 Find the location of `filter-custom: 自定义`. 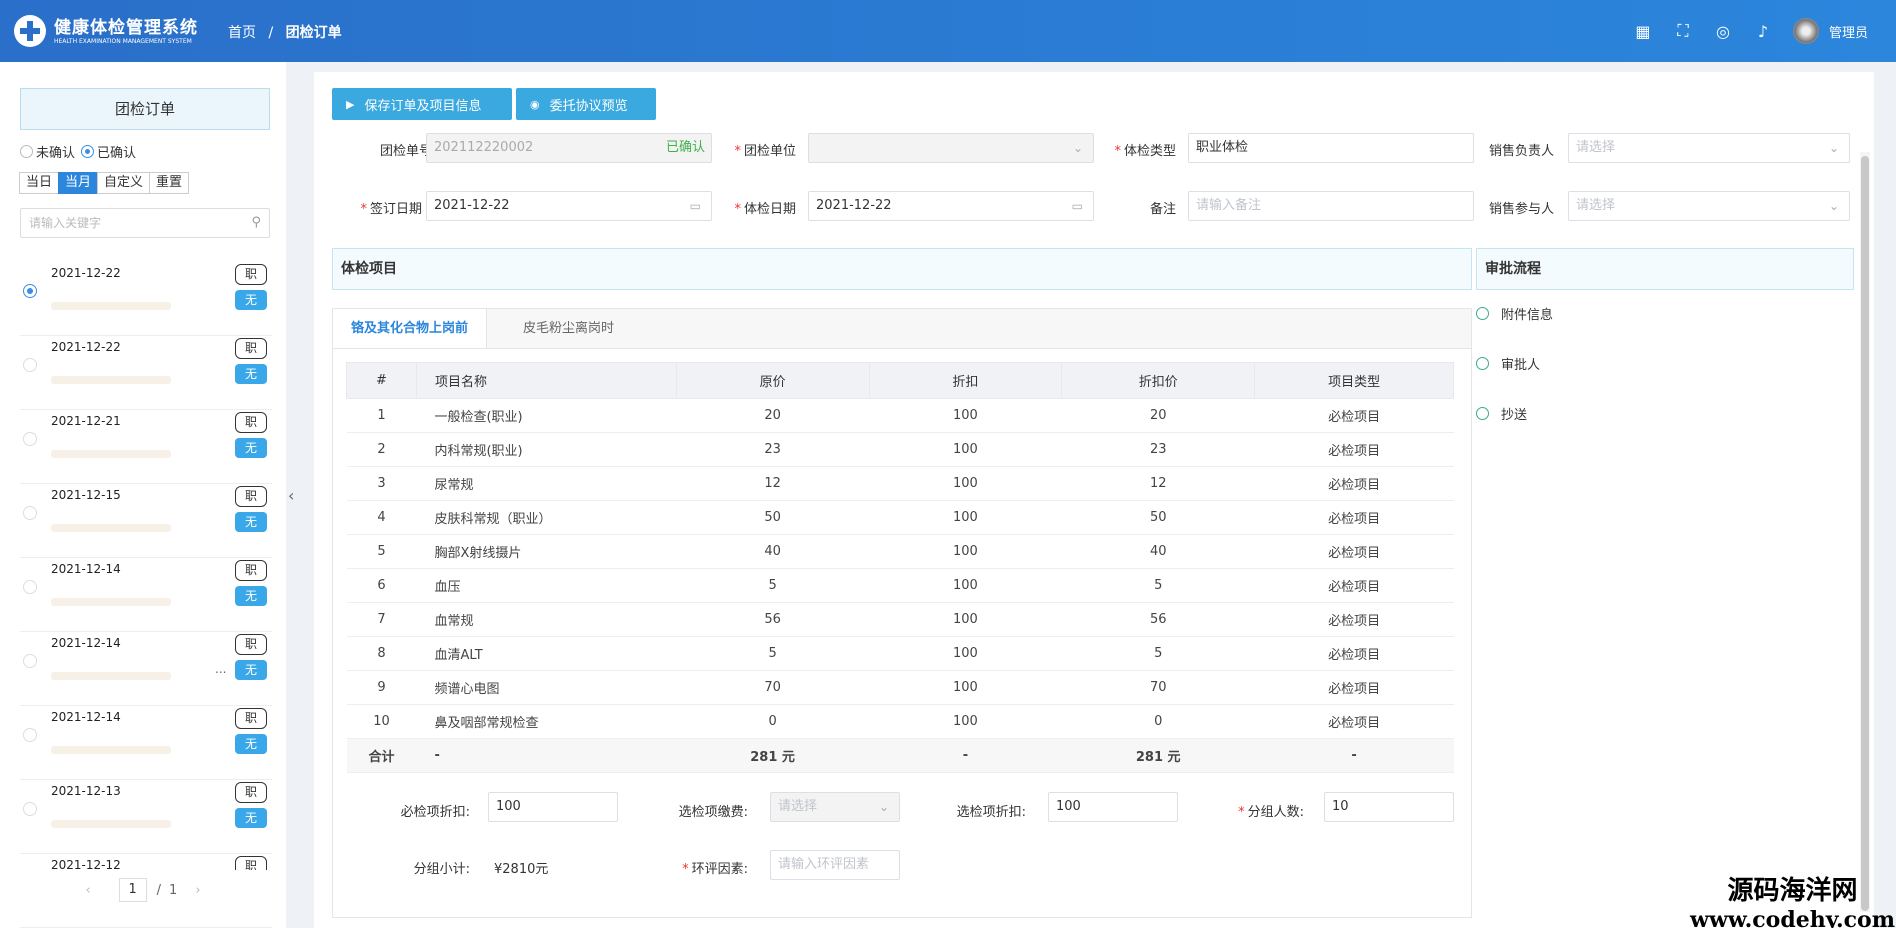

filter-custom: 自定义 is located at coordinates (124, 183).